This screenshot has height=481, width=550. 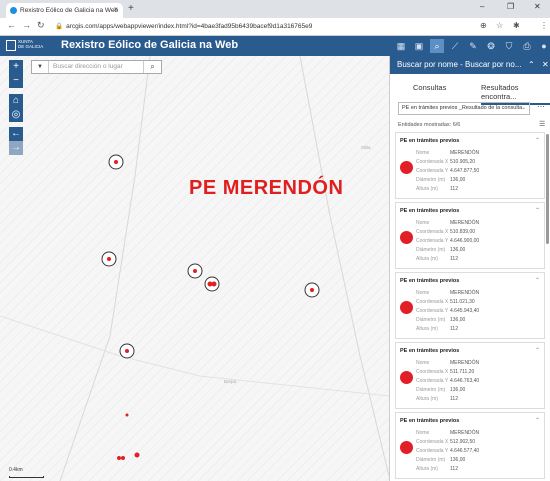 What do you see at coordinates (499, 25) in the screenshot?
I see `bookmark-star-icon: ☆` at bounding box center [499, 25].